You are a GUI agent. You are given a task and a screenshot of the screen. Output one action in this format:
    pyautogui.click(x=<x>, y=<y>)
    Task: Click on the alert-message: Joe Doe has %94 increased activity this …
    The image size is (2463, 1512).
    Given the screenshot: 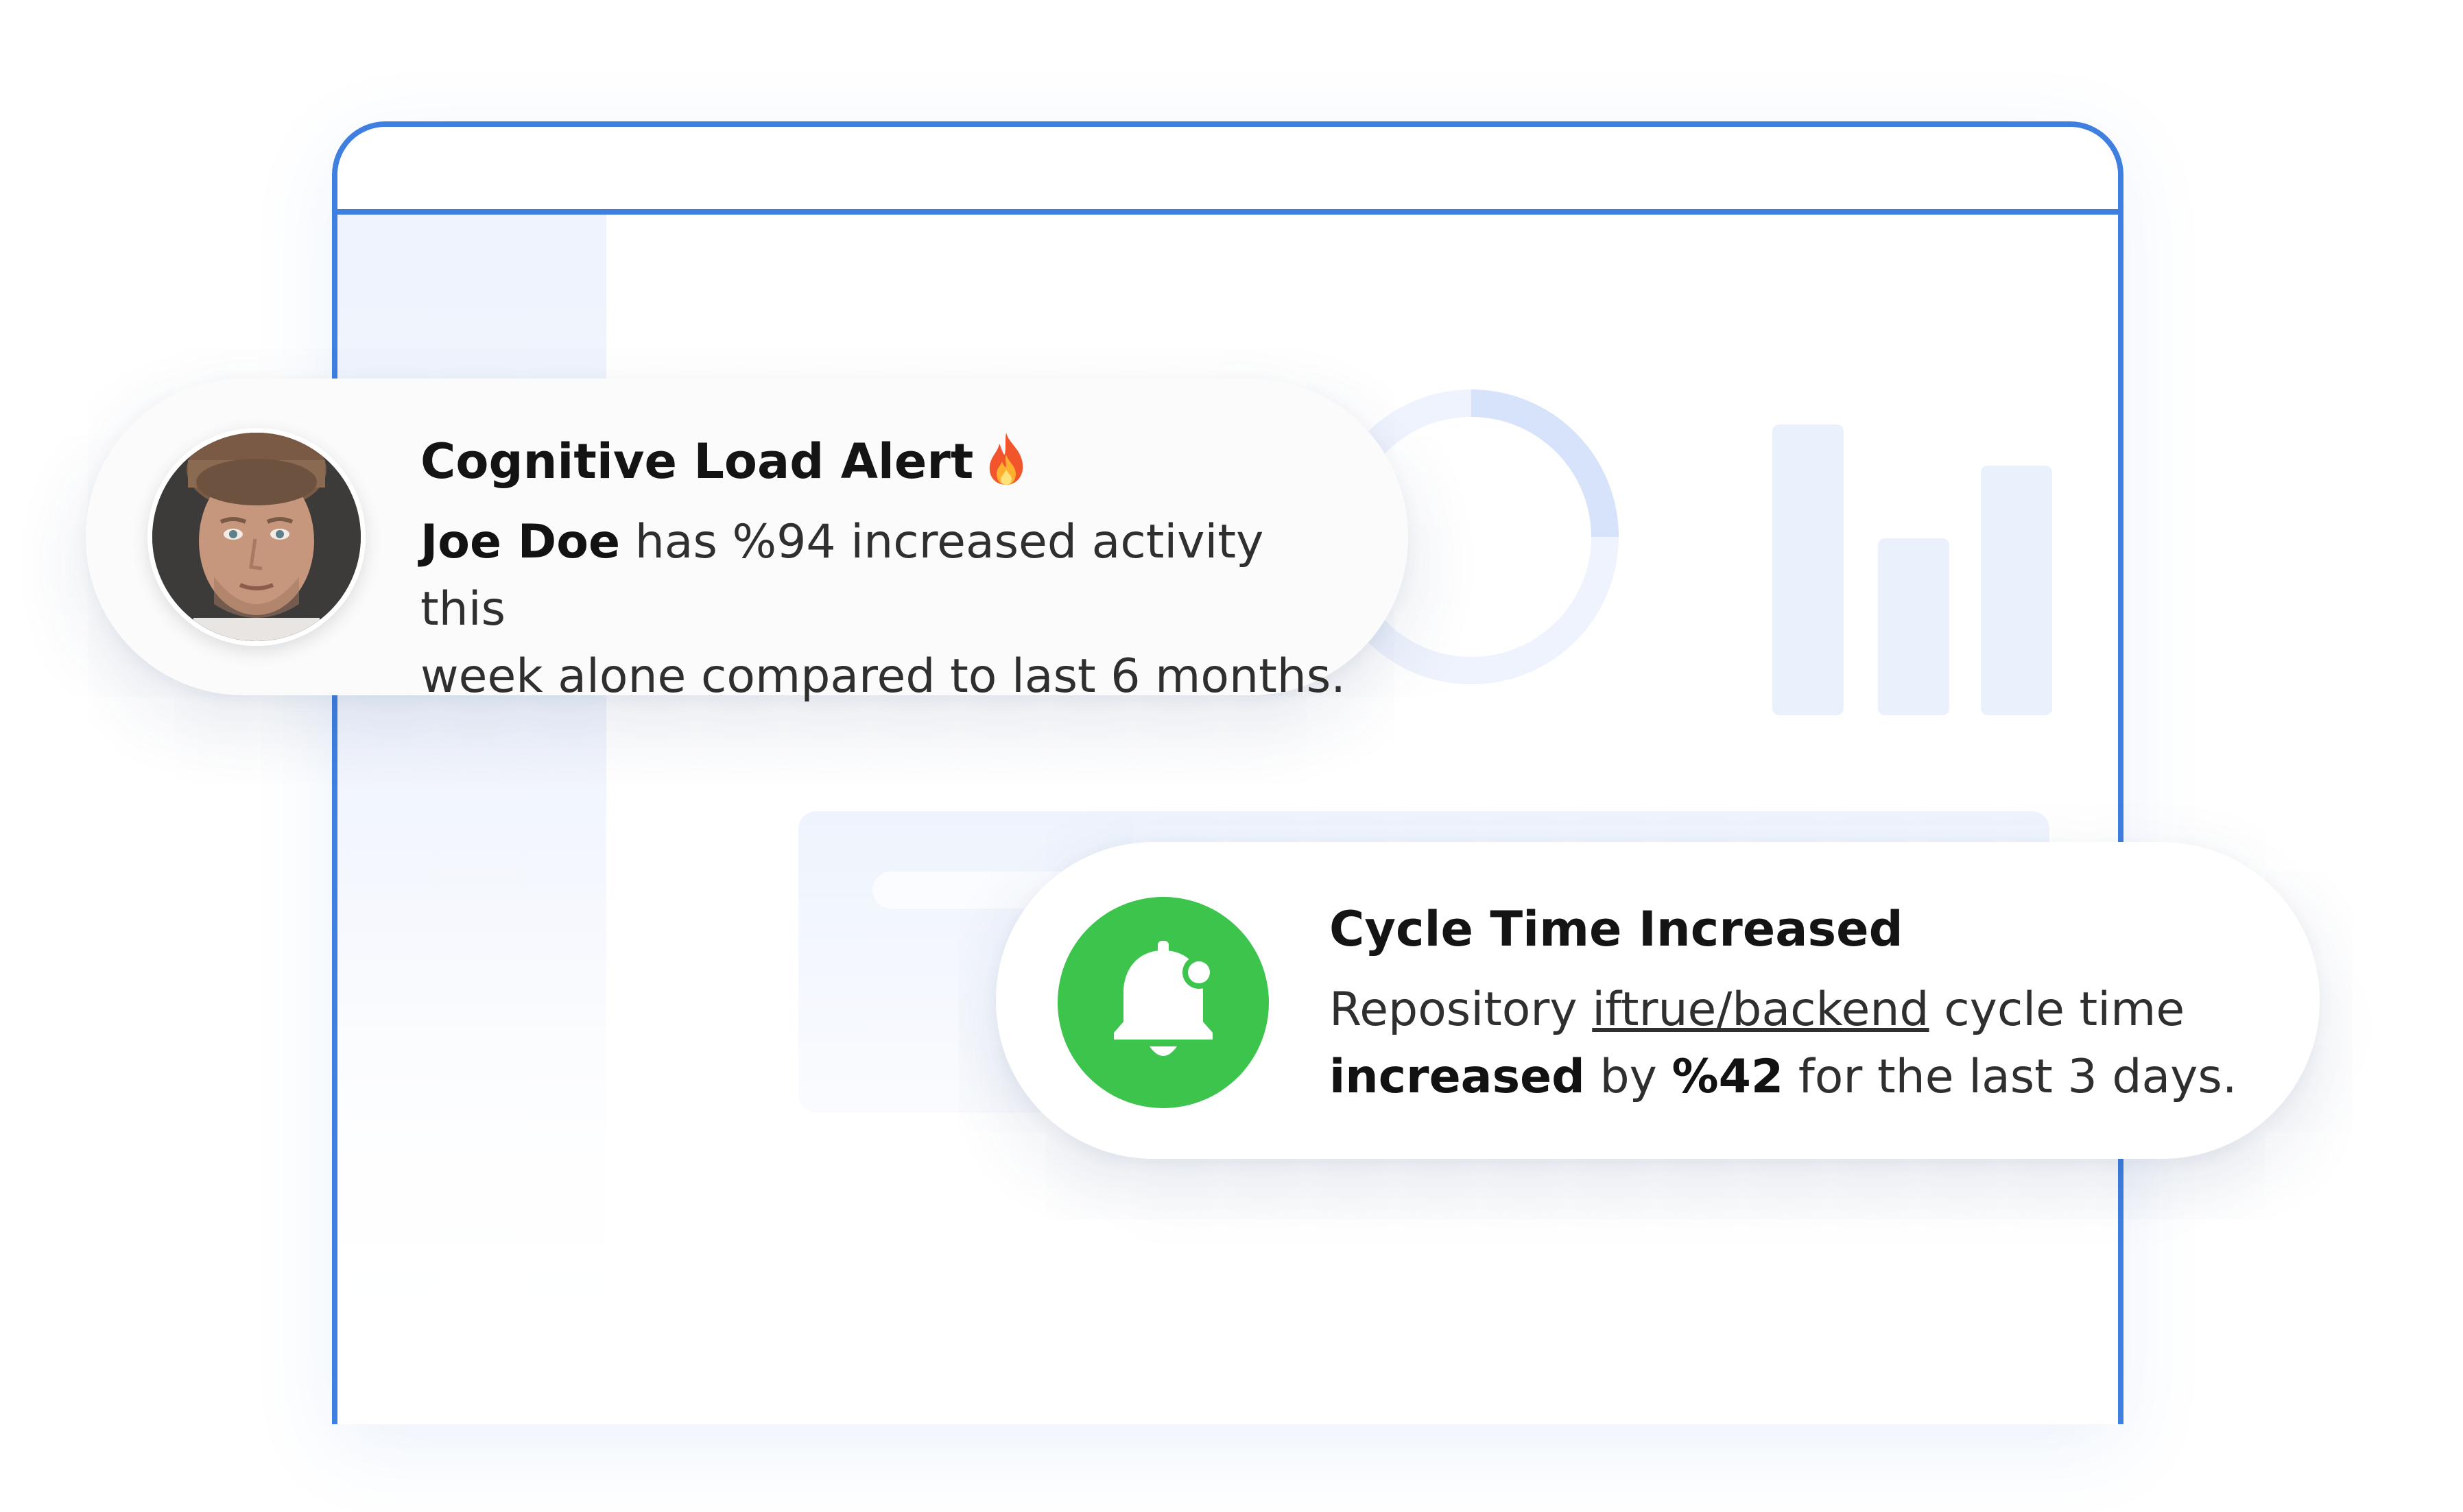 What is the action you would take?
    pyautogui.click(x=883, y=609)
    